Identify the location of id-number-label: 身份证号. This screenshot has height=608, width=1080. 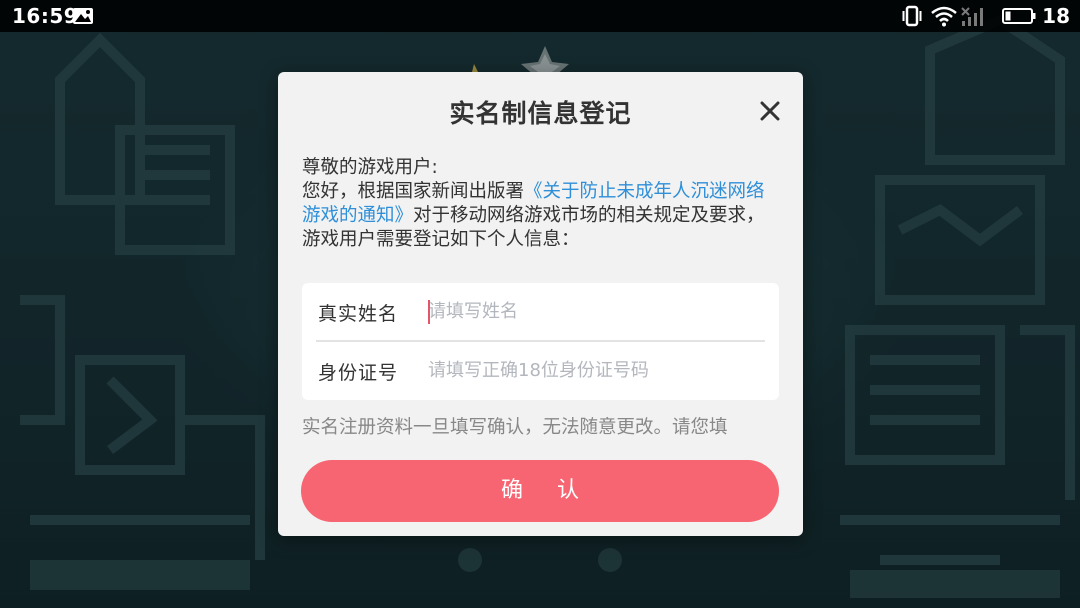
(358, 373).